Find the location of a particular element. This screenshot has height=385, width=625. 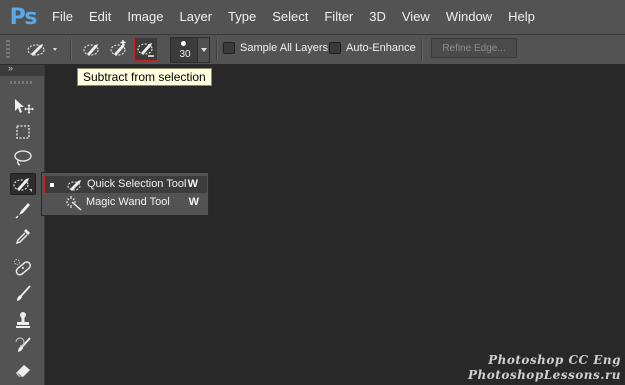

new-selection-button is located at coordinates (92, 49).